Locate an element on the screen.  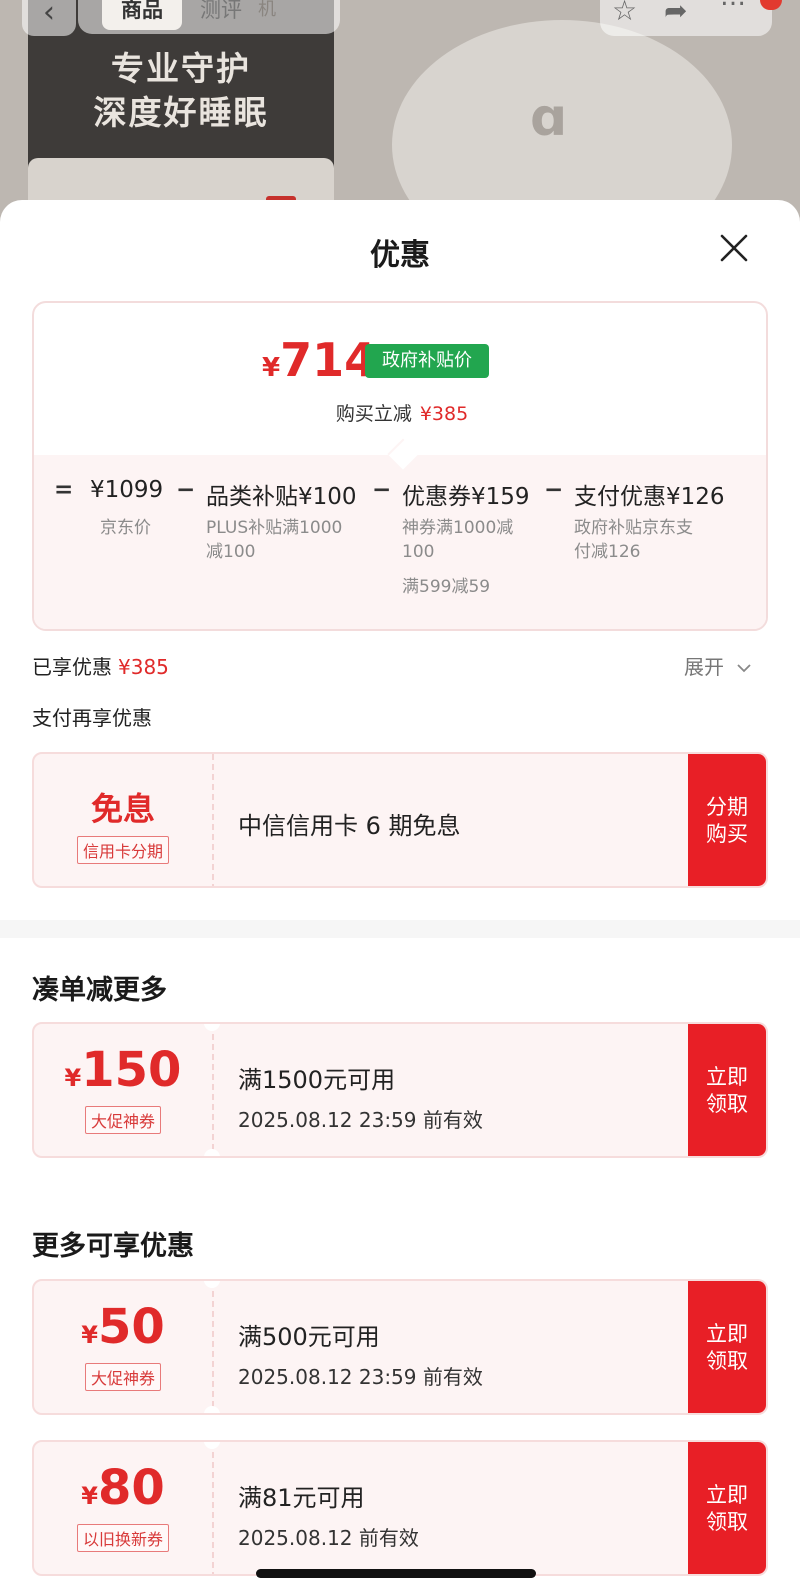
coupon-left: ¥150 大促神券 is located at coordinates (123, 1090).